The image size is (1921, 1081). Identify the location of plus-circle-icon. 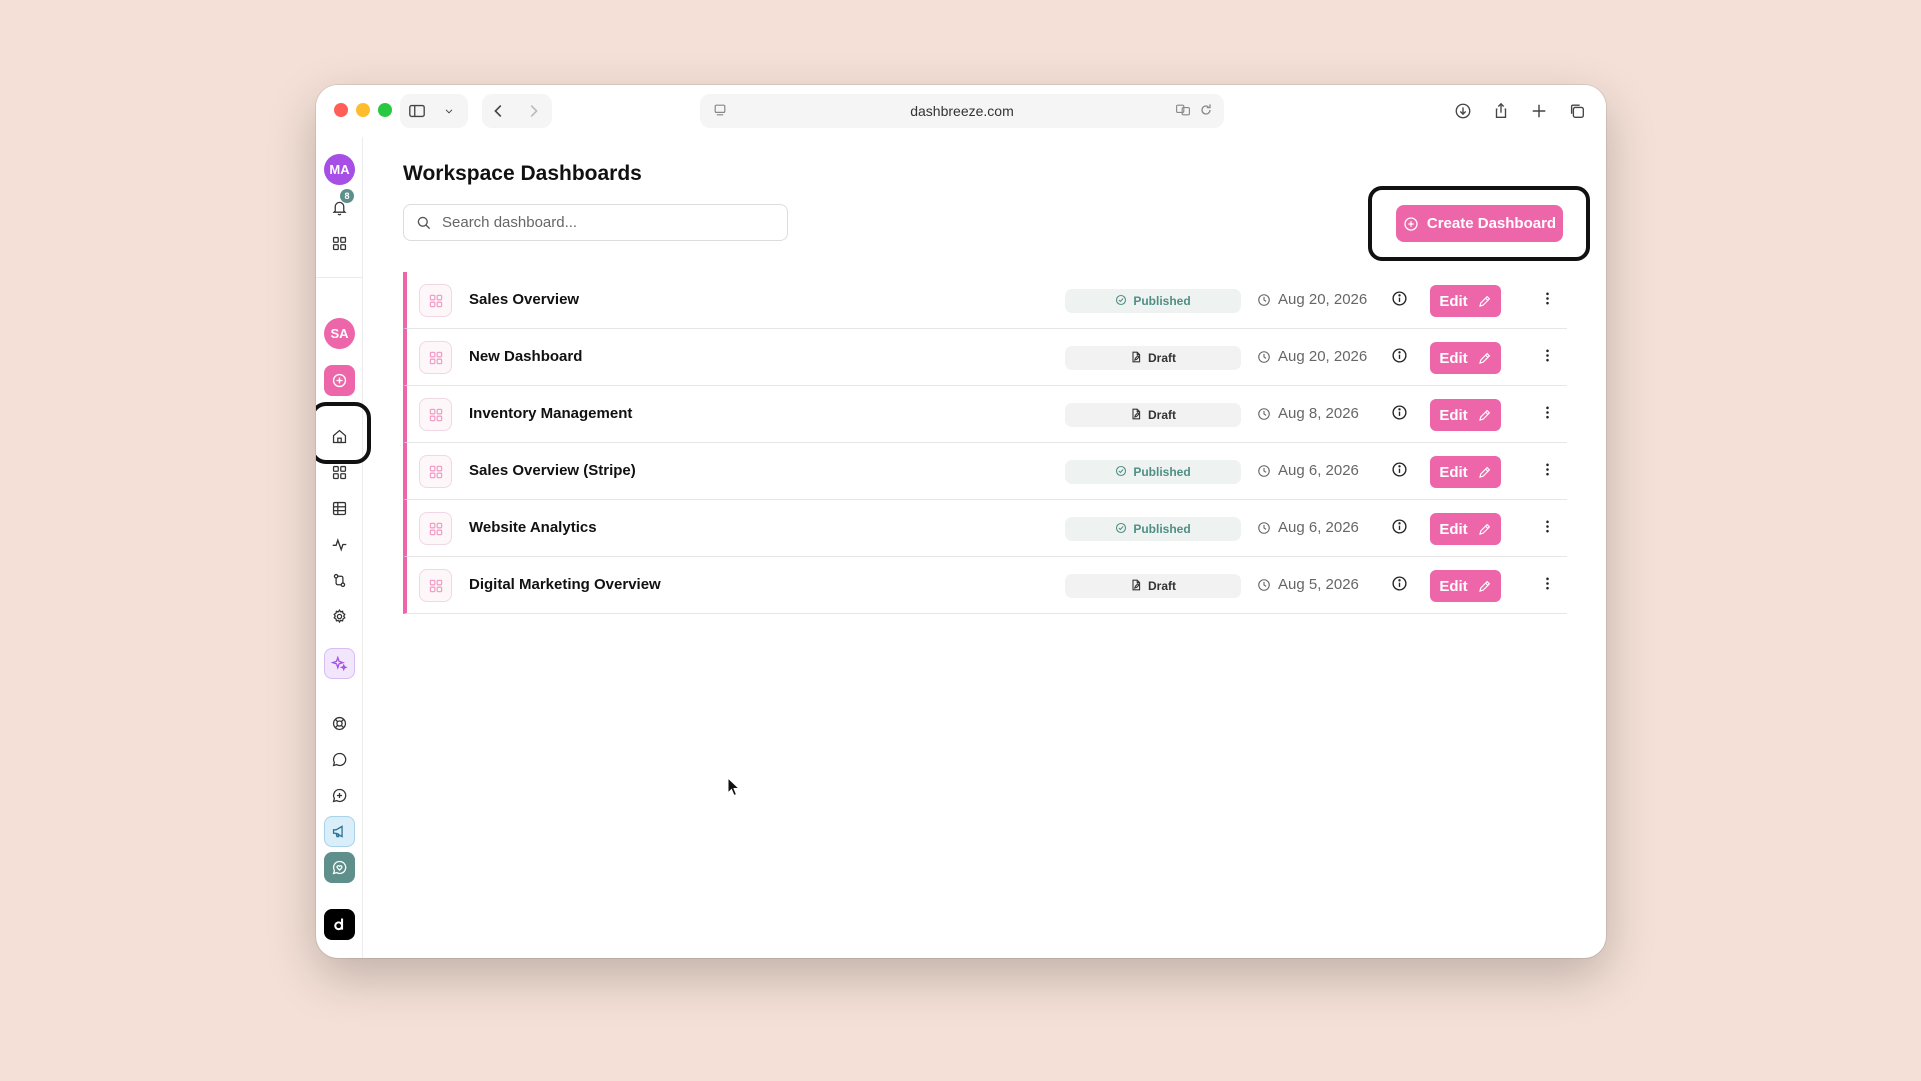
(1411, 223).